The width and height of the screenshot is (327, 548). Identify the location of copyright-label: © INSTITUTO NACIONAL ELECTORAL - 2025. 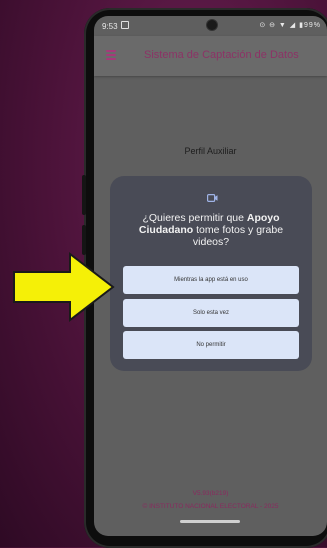
(210, 506).